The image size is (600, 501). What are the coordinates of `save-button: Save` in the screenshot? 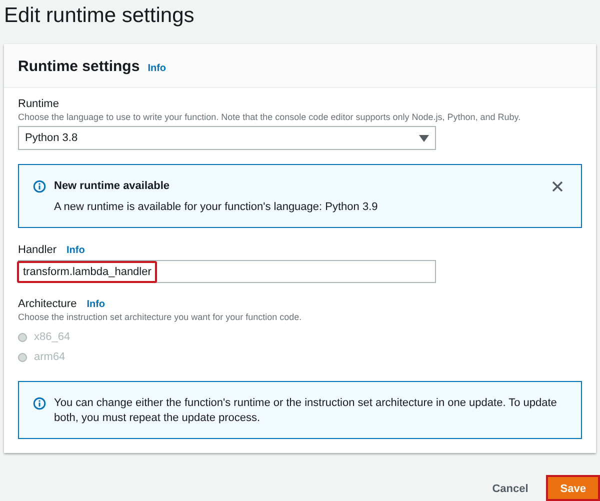 It's located at (573, 488).